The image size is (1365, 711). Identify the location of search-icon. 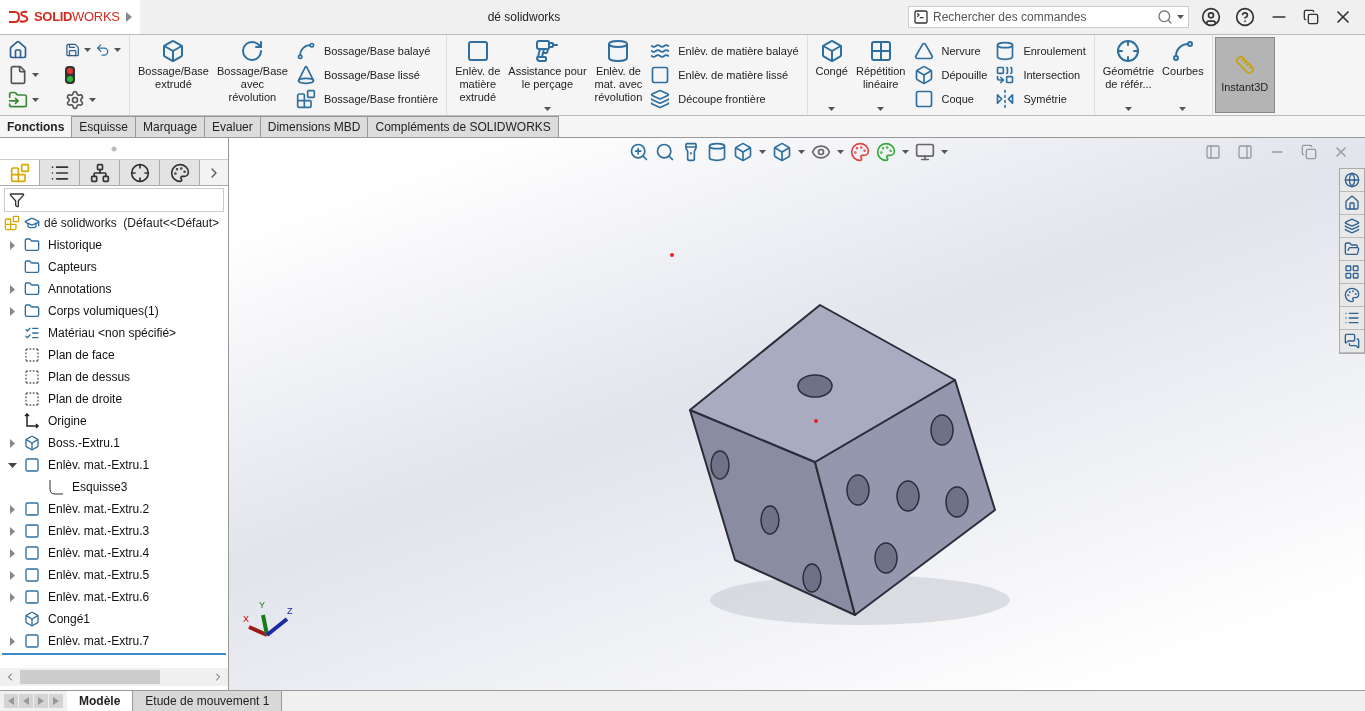
(1165, 17).